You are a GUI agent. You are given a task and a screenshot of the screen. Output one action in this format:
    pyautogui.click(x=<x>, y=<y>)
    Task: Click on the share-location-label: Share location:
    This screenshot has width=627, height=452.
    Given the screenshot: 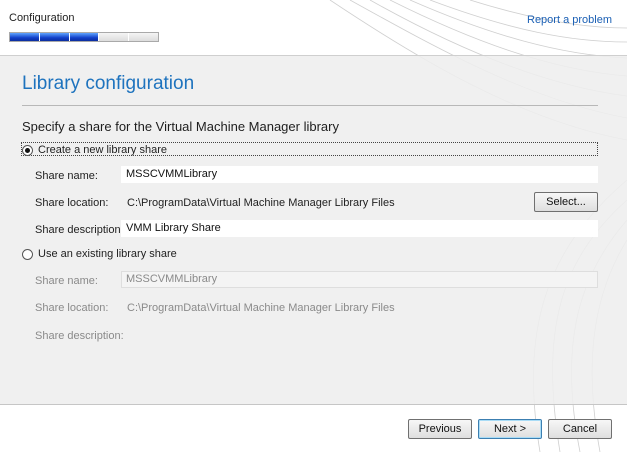 What is the action you would take?
    pyautogui.click(x=72, y=203)
    